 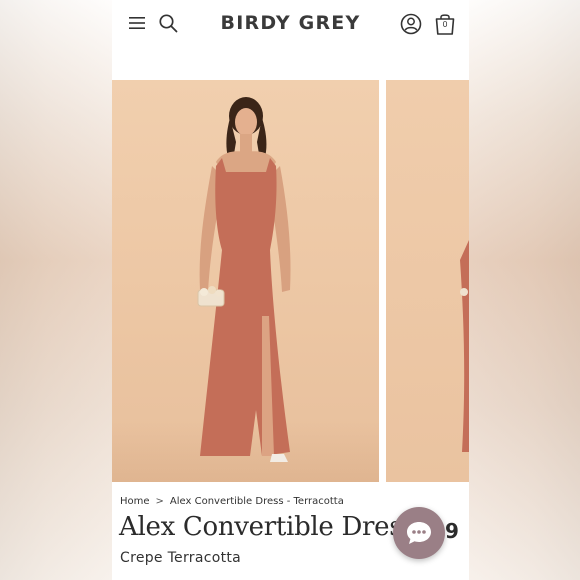 What do you see at coordinates (427, 281) in the screenshot?
I see `product-image-next` at bounding box center [427, 281].